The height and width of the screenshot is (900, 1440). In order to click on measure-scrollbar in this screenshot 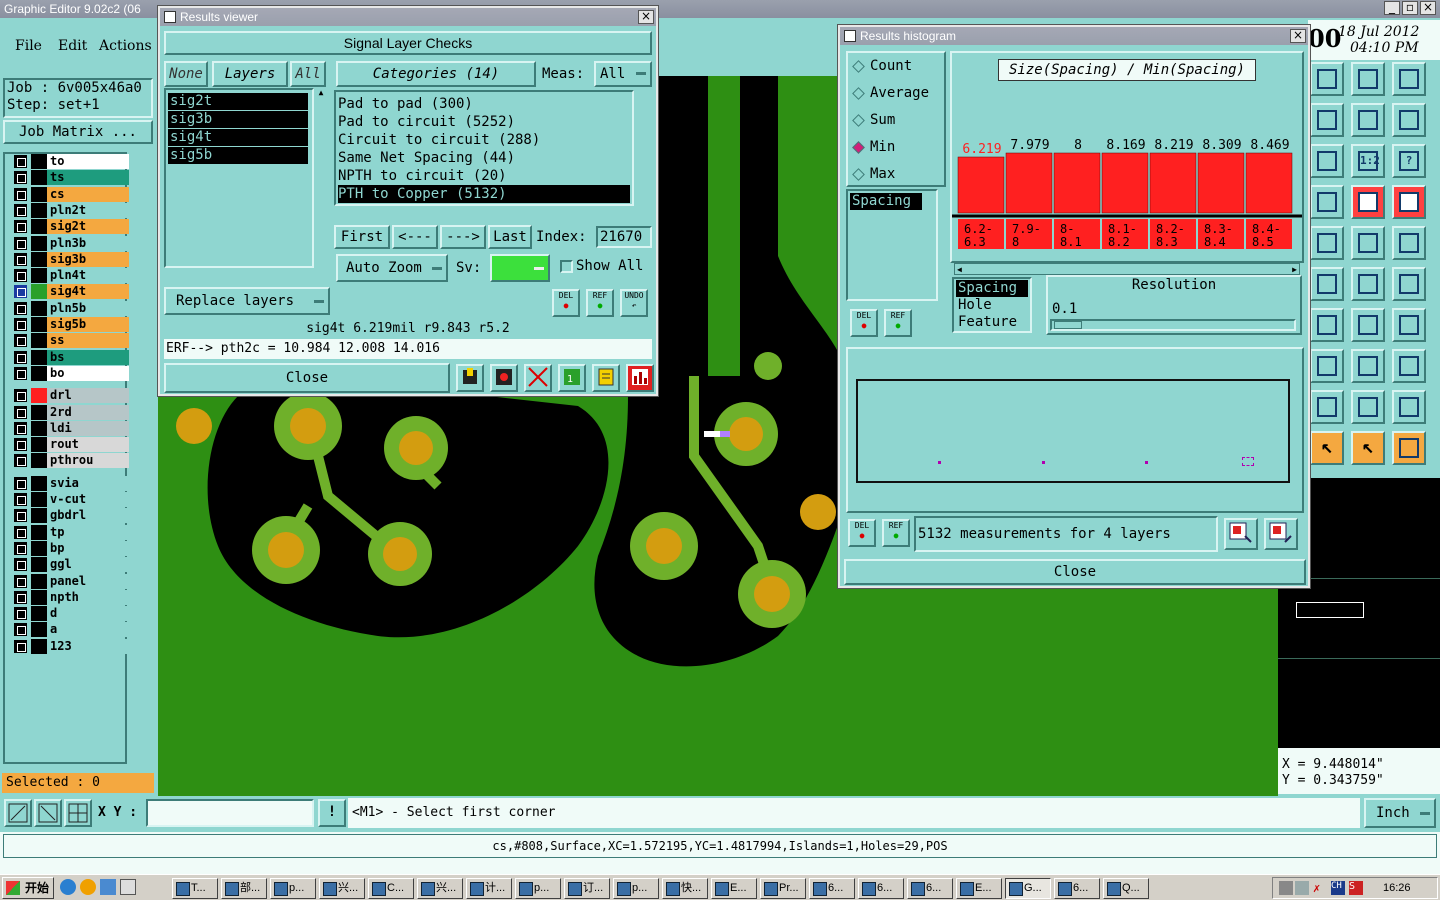, I will do `click(938, 245)`.